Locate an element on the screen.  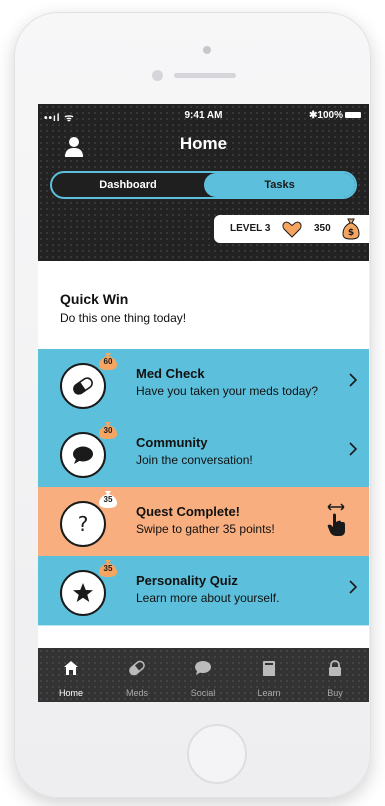
task-subtitle: Learn more about yourself. is located at coordinates (208, 598).